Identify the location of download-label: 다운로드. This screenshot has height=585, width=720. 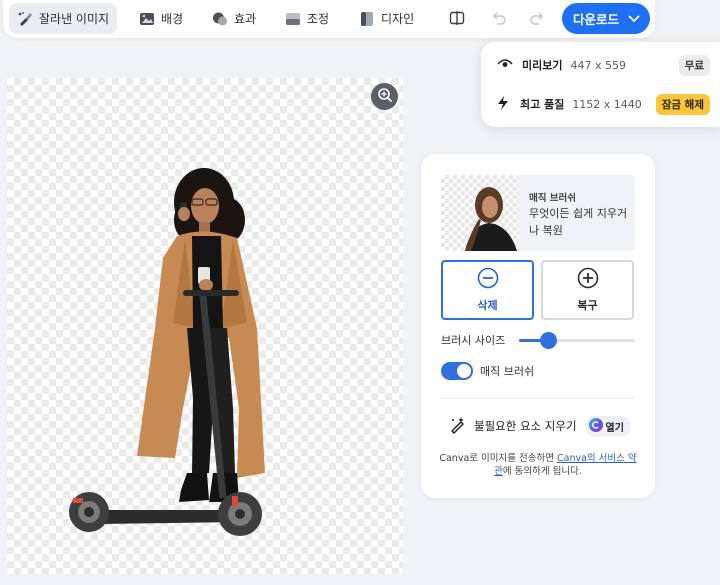
(596, 19).